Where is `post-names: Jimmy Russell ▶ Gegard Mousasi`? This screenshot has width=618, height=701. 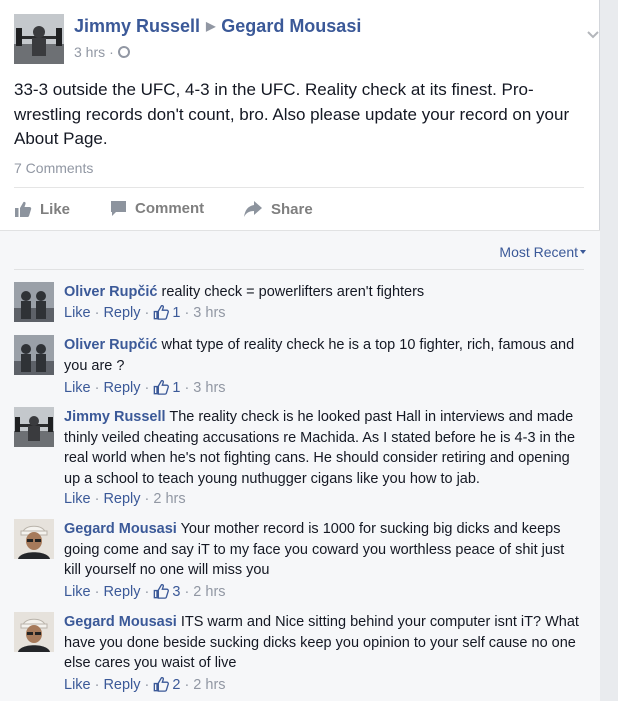 post-names: Jimmy Russell ▶ Gegard Mousasi is located at coordinates (217, 26).